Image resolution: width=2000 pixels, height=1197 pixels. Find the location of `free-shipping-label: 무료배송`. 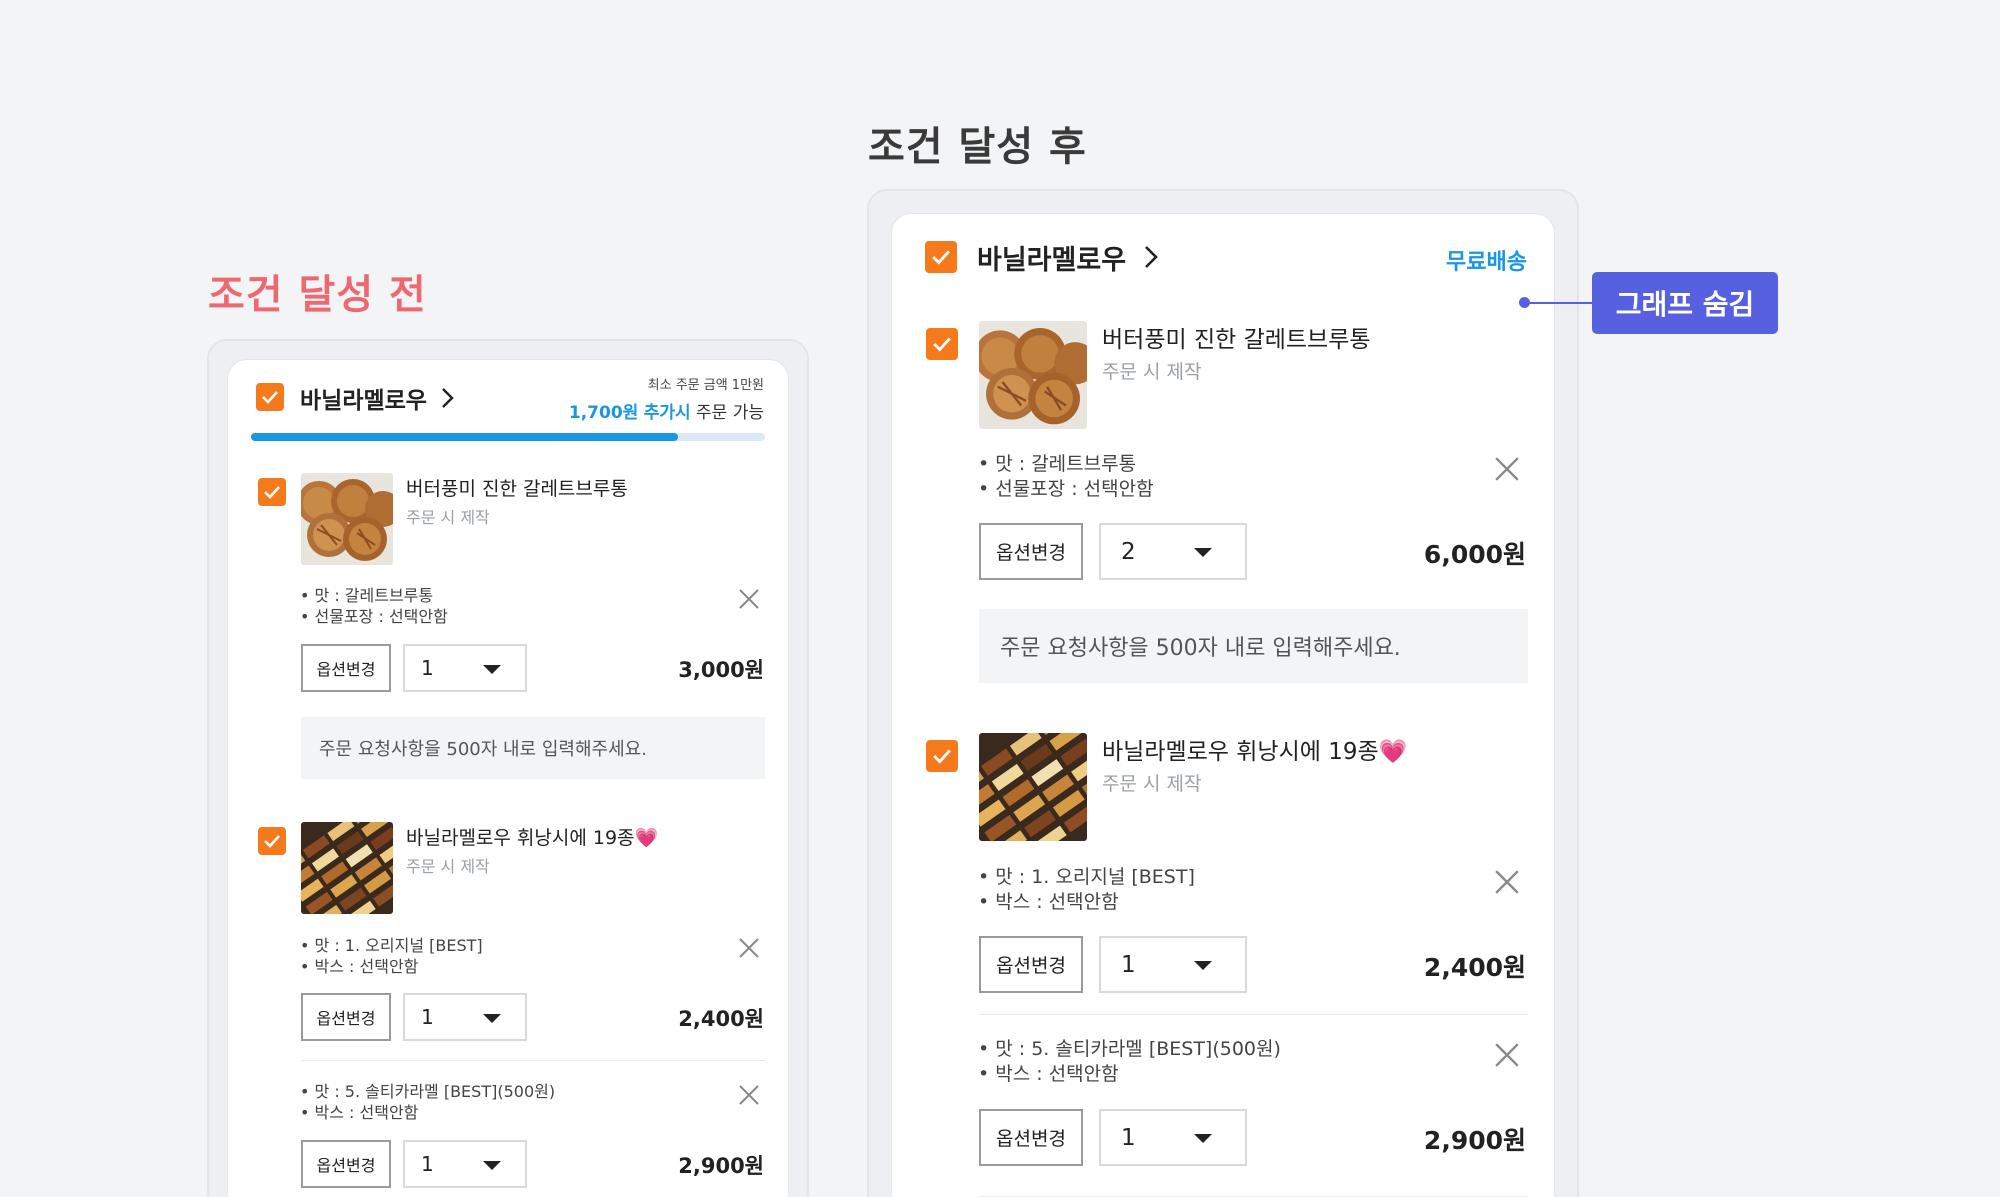

free-shipping-label: 무료배송 is located at coordinates (1486, 262).